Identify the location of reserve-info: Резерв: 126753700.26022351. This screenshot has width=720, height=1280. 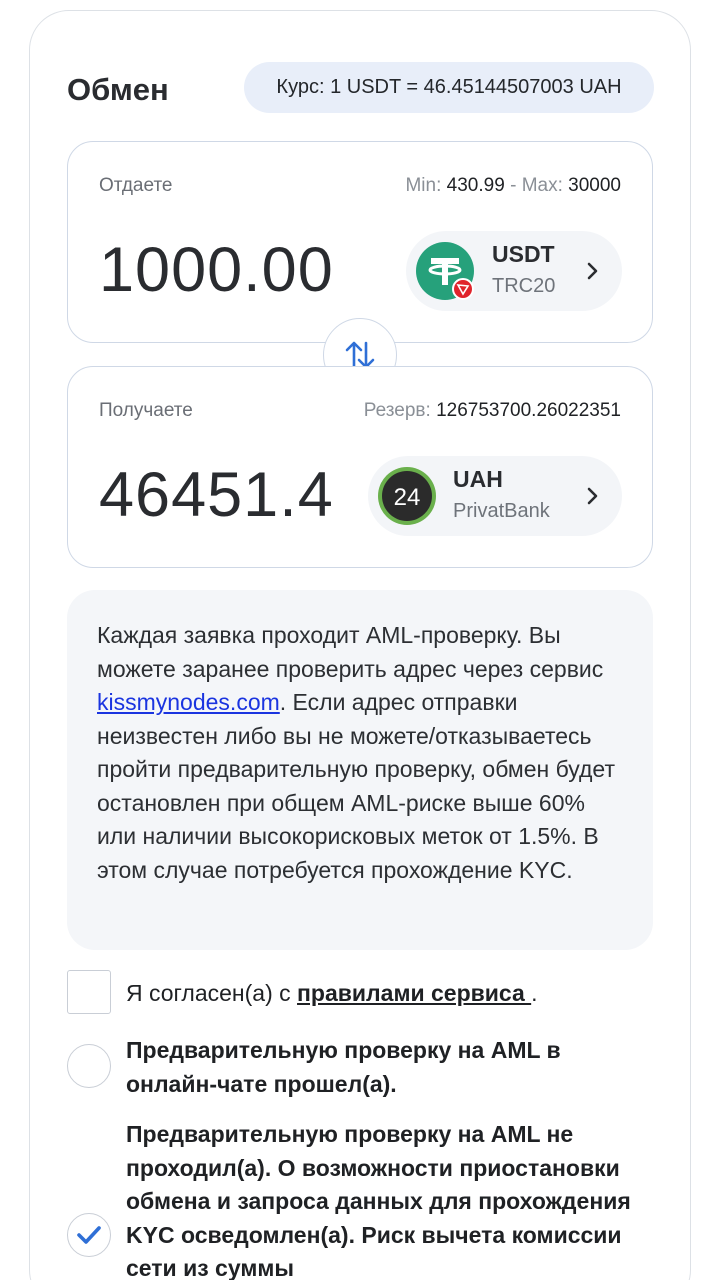
(492, 411).